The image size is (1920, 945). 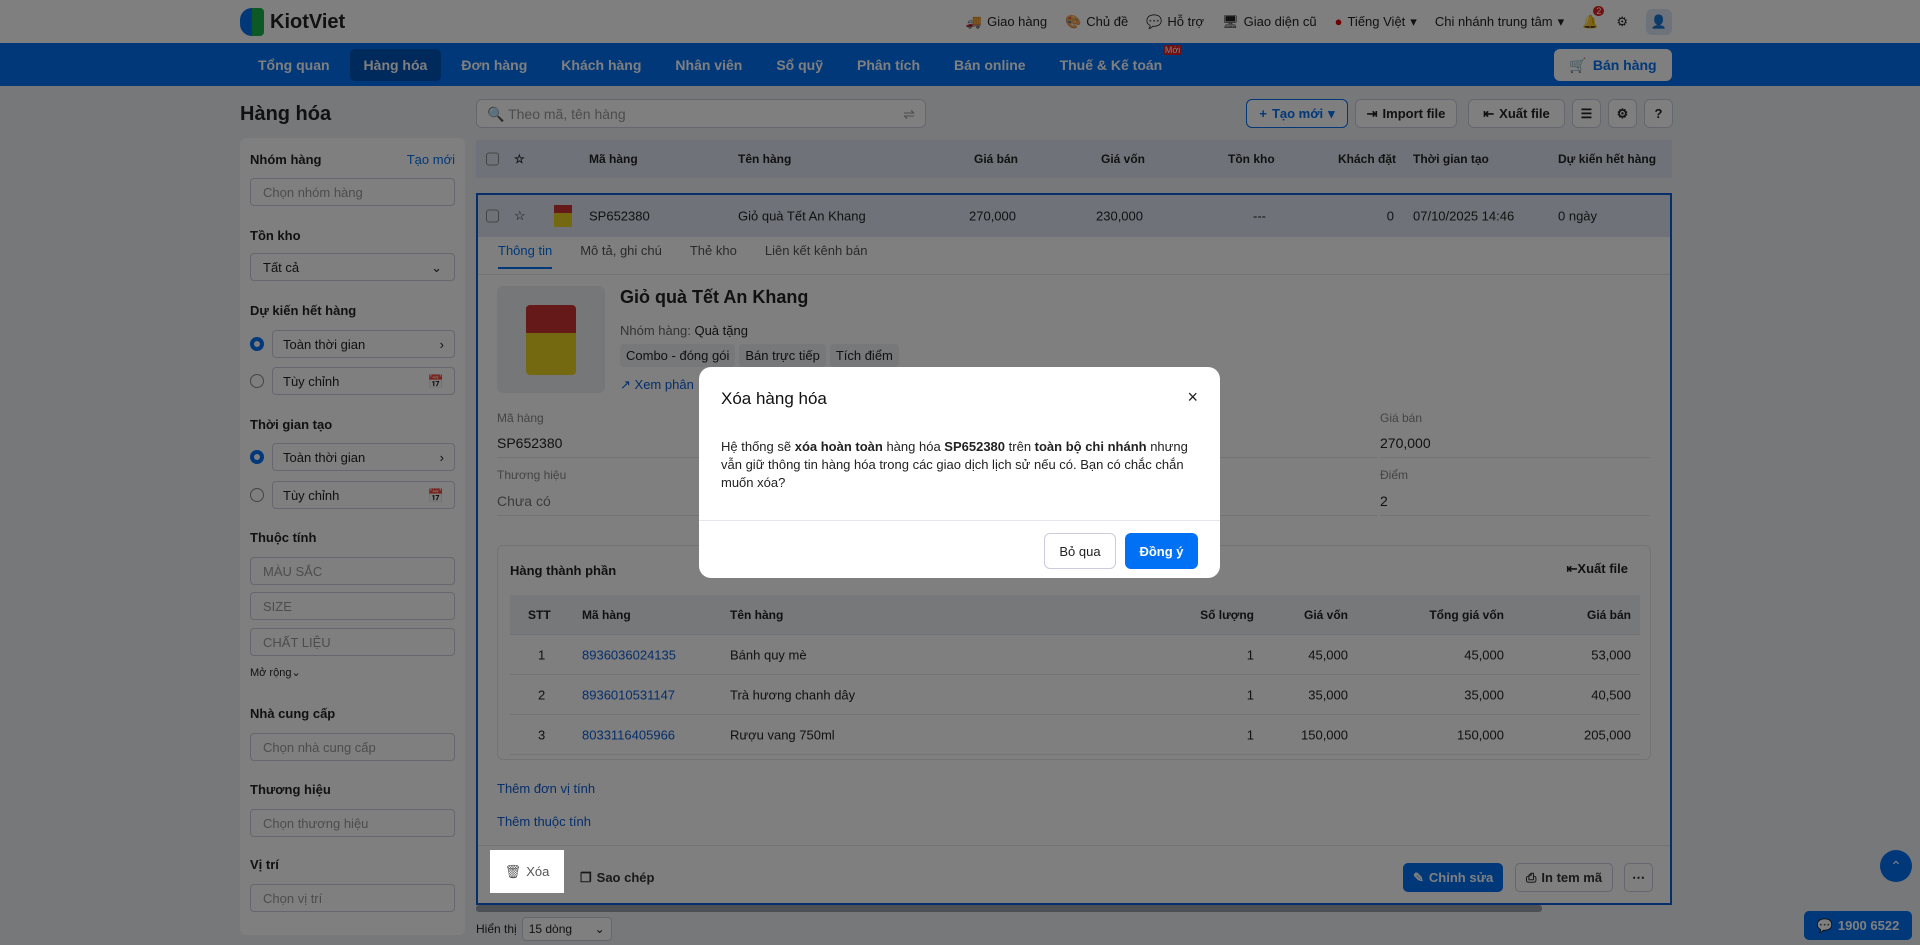 I want to click on trash-icon: 🗑, so click(x=513, y=871).